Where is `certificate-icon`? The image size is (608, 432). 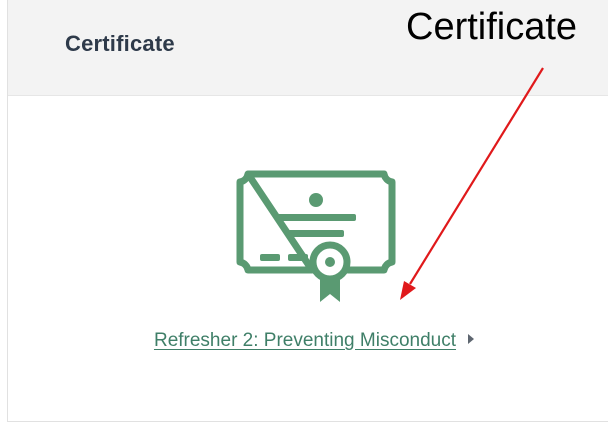
certificate-icon is located at coordinates (316, 236).